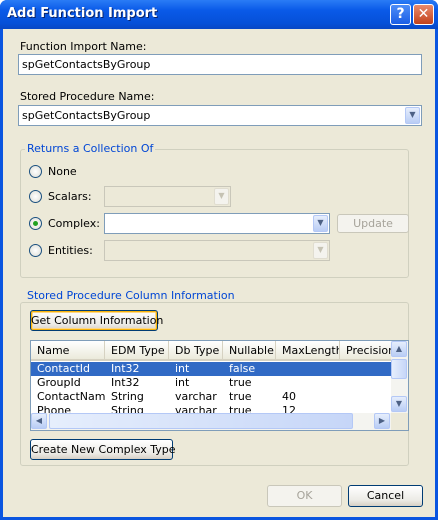 This screenshot has height=520, width=438. I want to click on column-header-nullable: Nullable, so click(249, 350).